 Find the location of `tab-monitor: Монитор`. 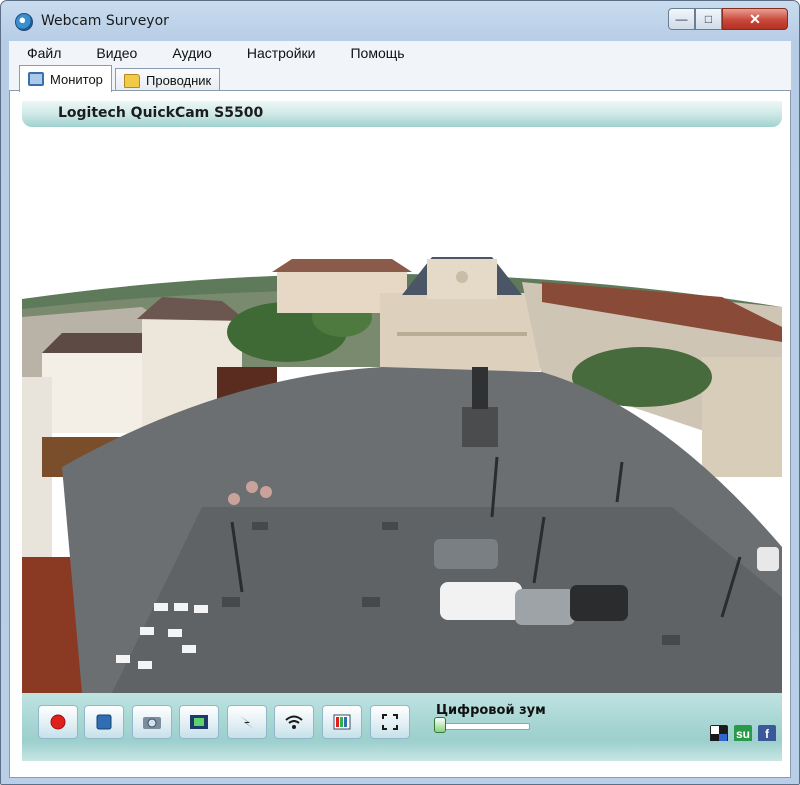

tab-monitor: Монитор is located at coordinates (65, 78).